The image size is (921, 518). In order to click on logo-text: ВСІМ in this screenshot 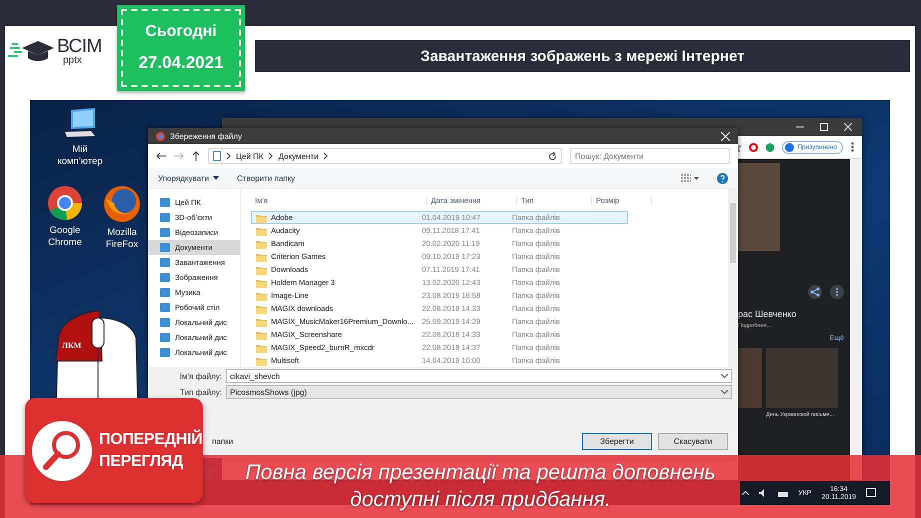, I will do `click(79, 46)`.